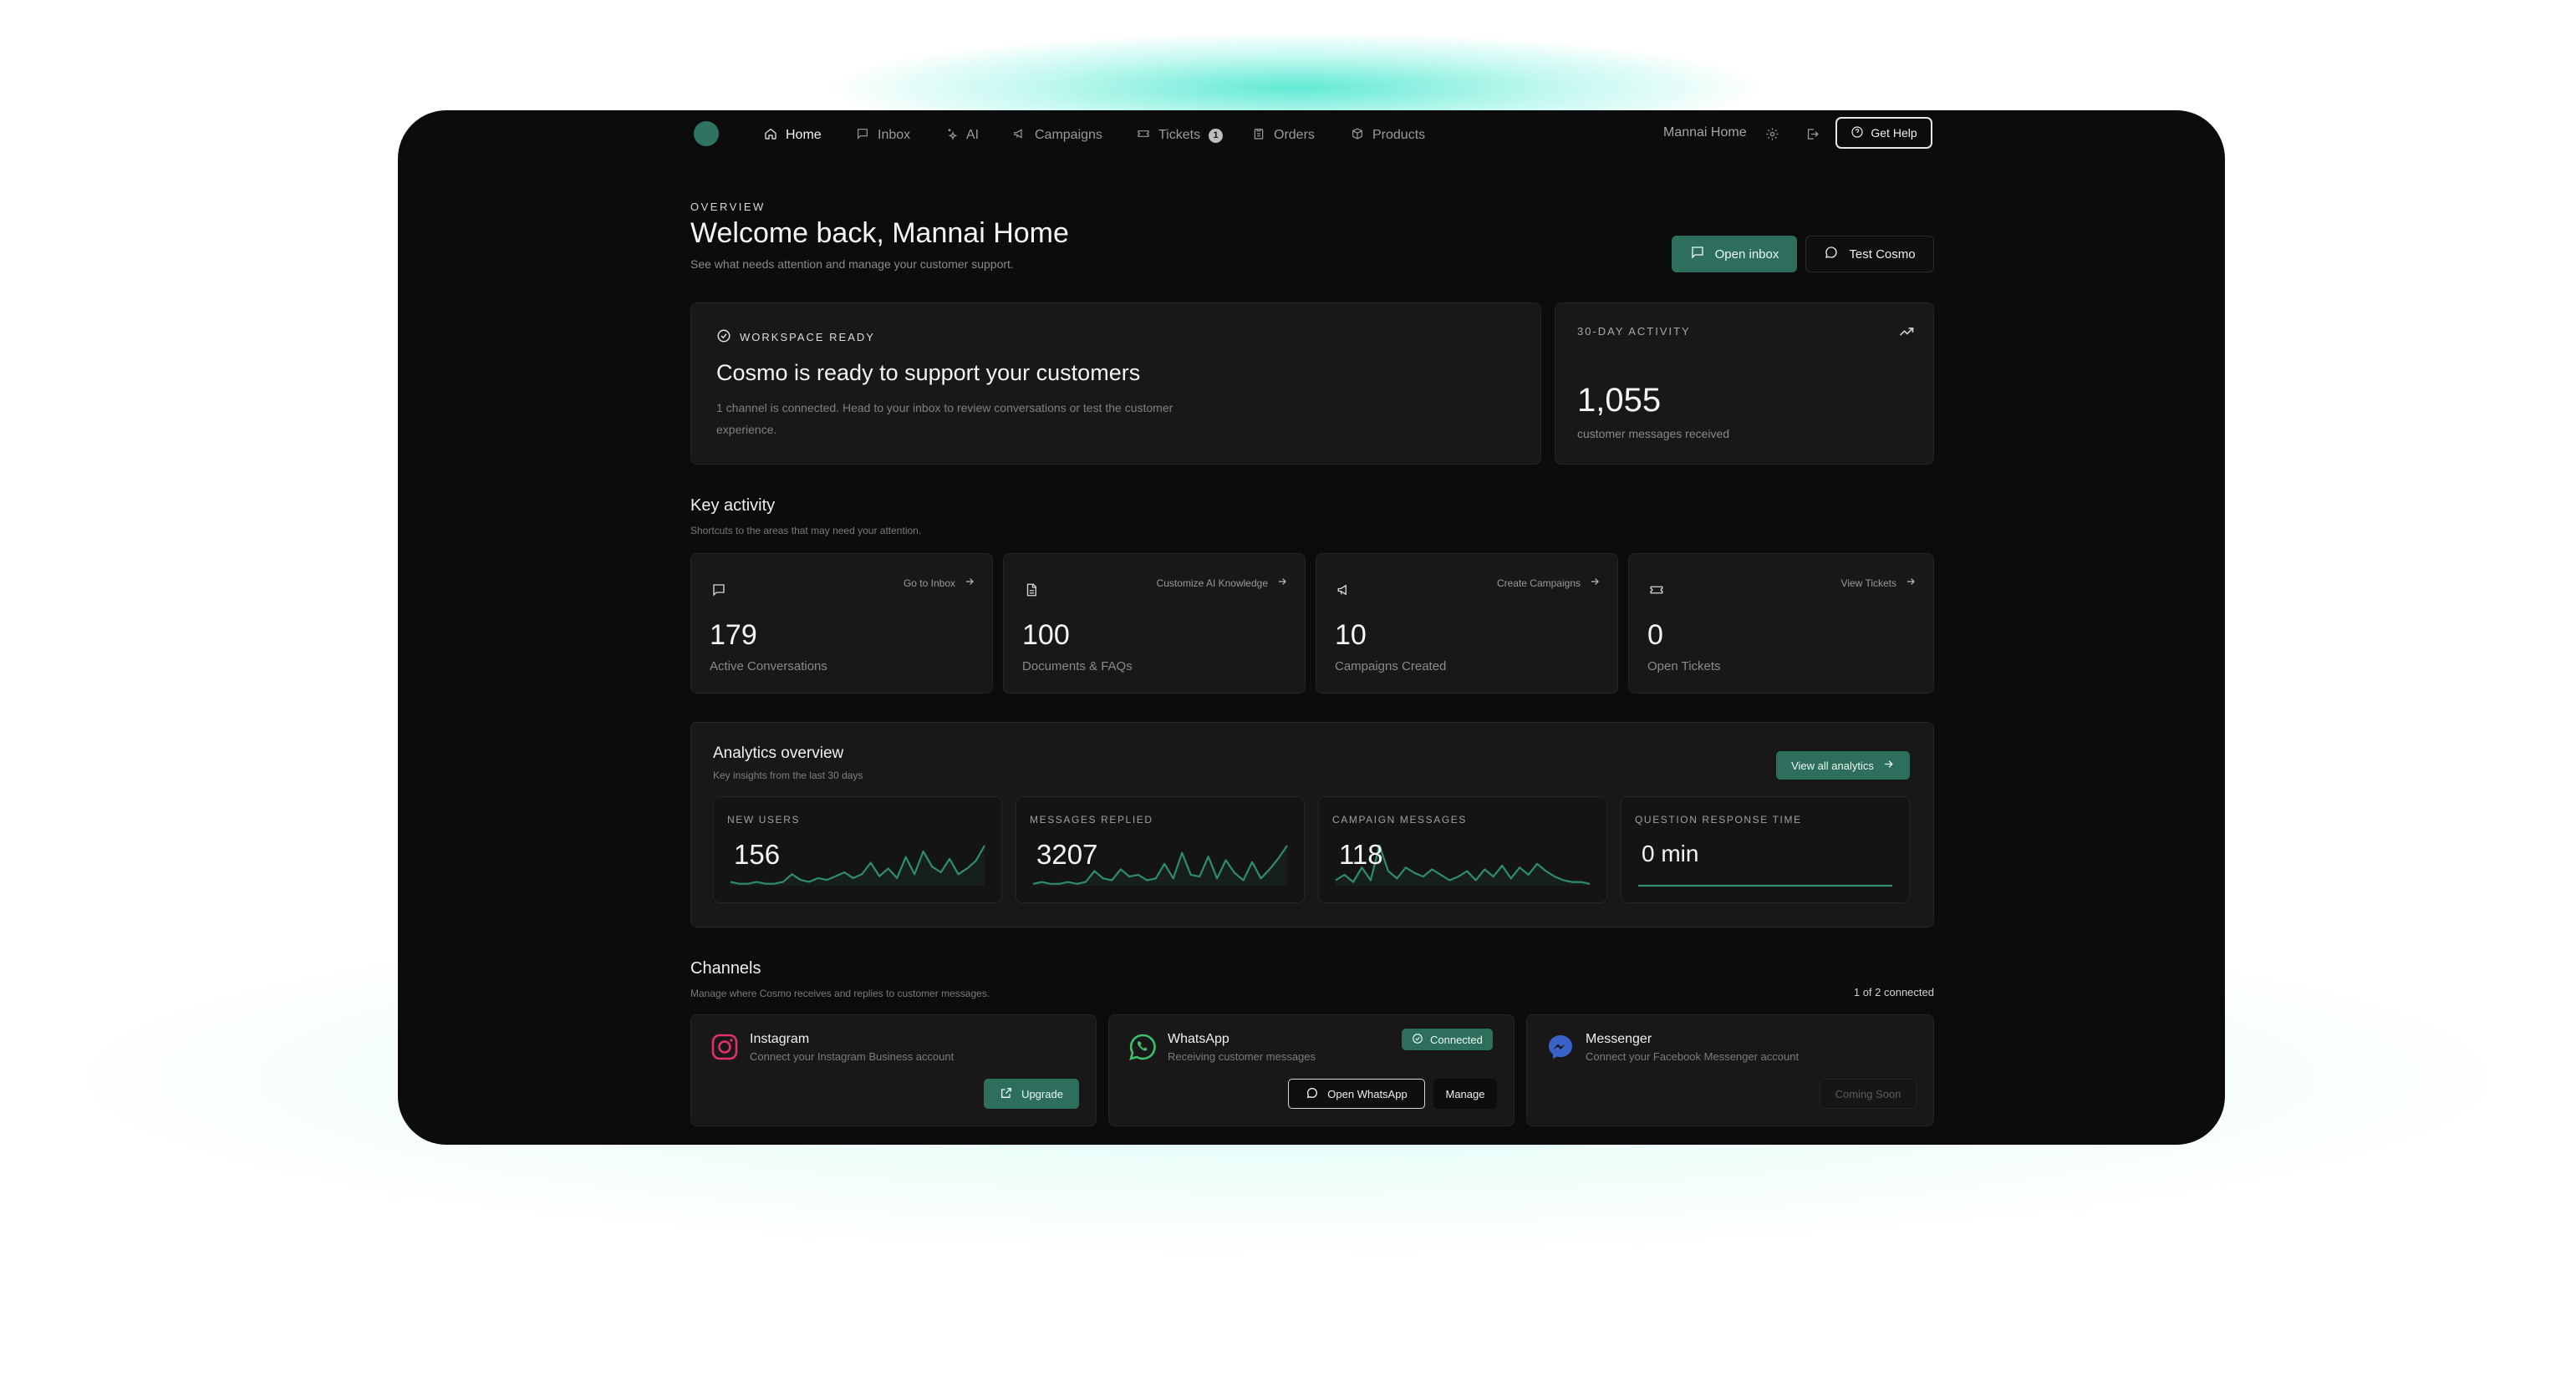  I want to click on coming-soon-label: Coming Soon, so click(1868, 1093).